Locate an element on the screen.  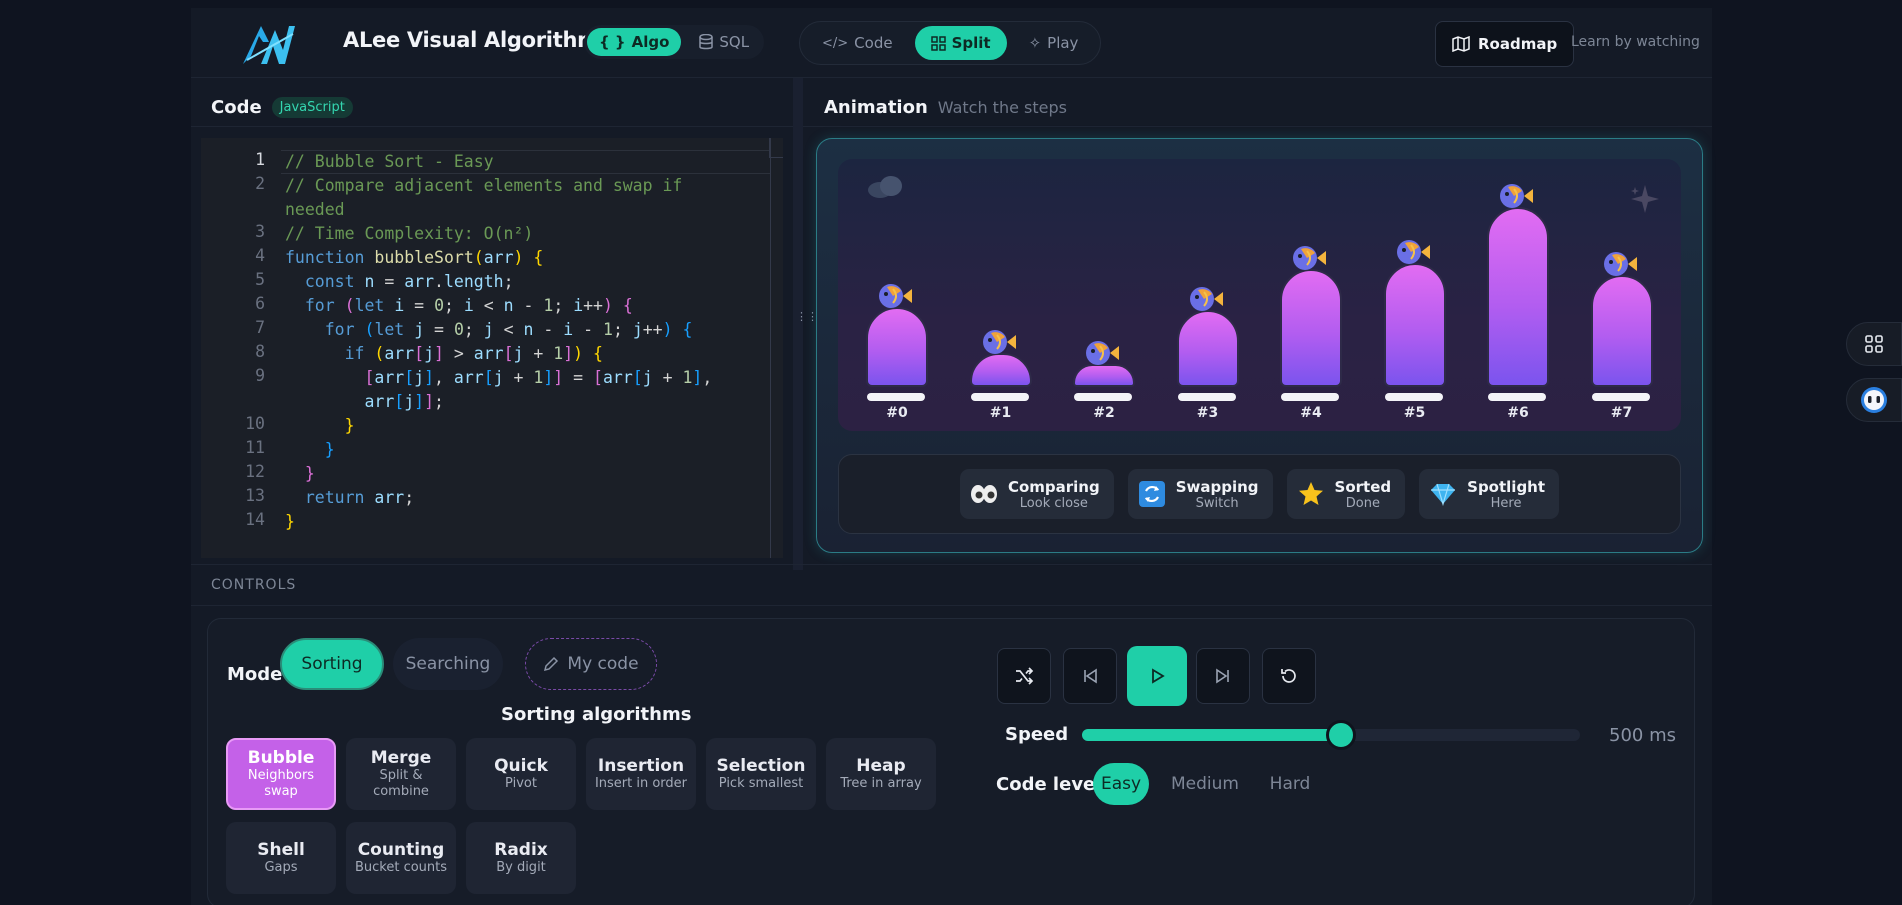
code-text: } is located at coordinates (329, 449).